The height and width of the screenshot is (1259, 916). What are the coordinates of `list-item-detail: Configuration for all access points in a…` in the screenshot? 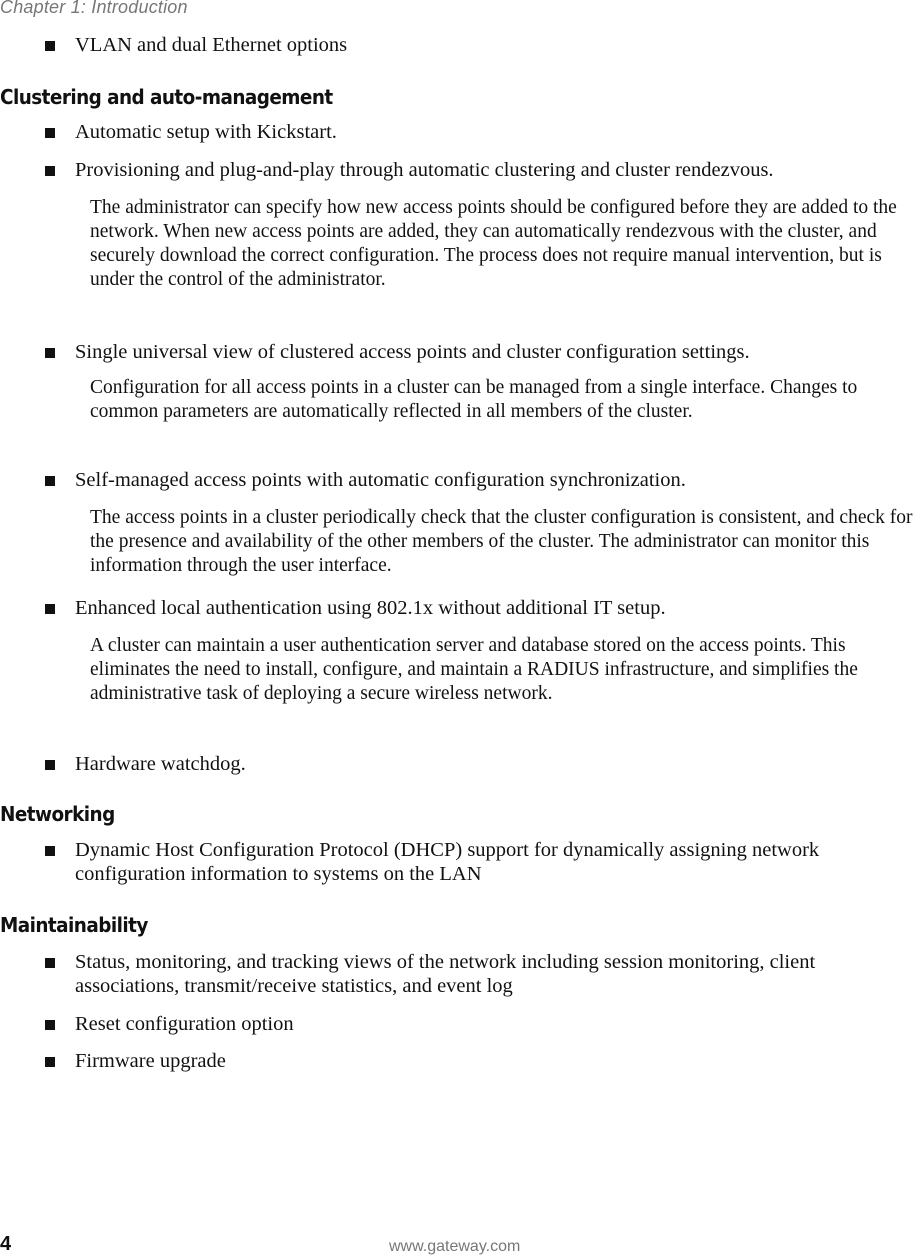 It's located at (474, 399).